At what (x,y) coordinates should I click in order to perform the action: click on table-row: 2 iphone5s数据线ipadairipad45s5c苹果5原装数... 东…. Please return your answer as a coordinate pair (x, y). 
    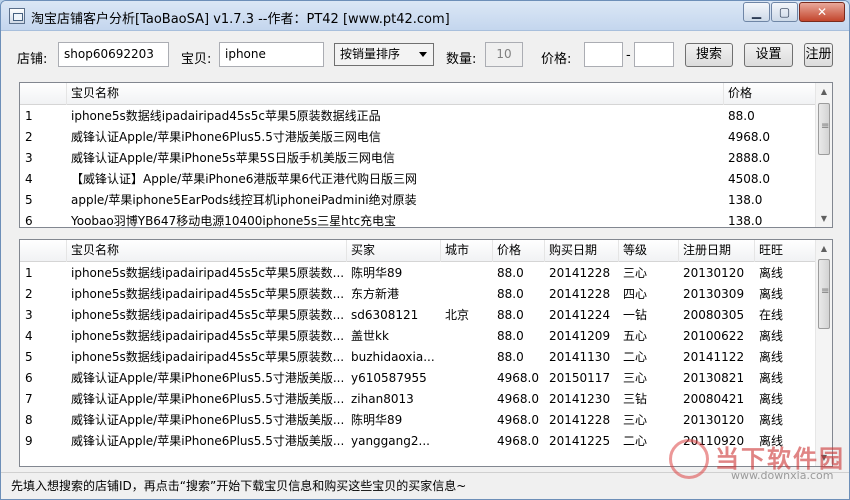
    Looking at the image, I should click on (418, 294).